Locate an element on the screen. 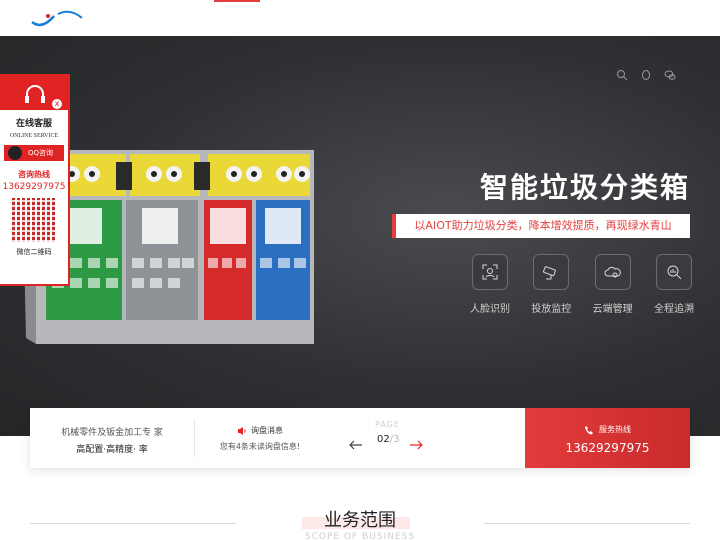 The height and width of the screenshot is (540, 720). qq-consult-button: QQ咨询 is located at coordinates (34, 153).